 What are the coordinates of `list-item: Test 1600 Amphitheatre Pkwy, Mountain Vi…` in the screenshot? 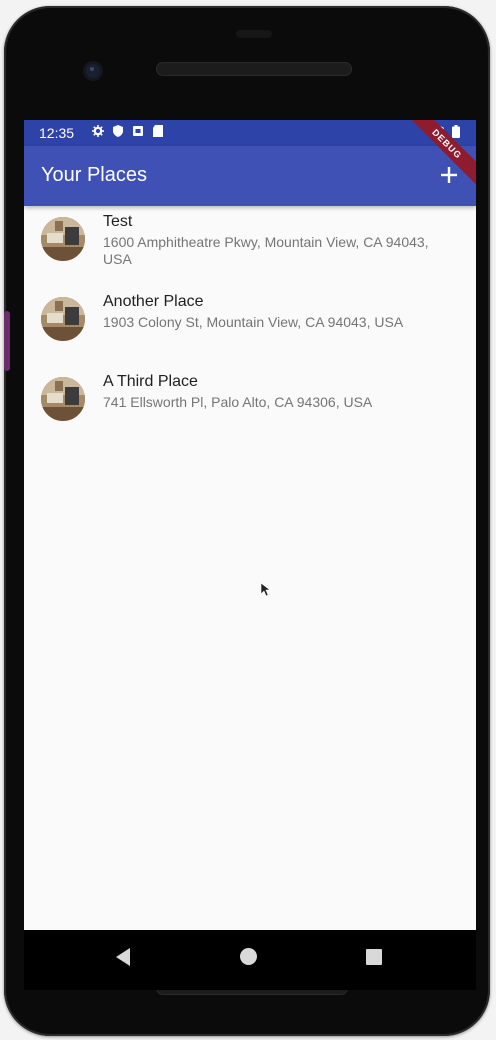 It's located at (250, 246).